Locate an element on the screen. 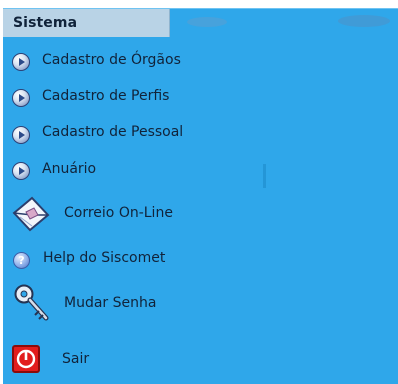 Image resolution: width=398 pixels, height=384 pixels. menu-item-cadastro-perfis: Cadastro de Perfis is located at coordinates (198, 97).